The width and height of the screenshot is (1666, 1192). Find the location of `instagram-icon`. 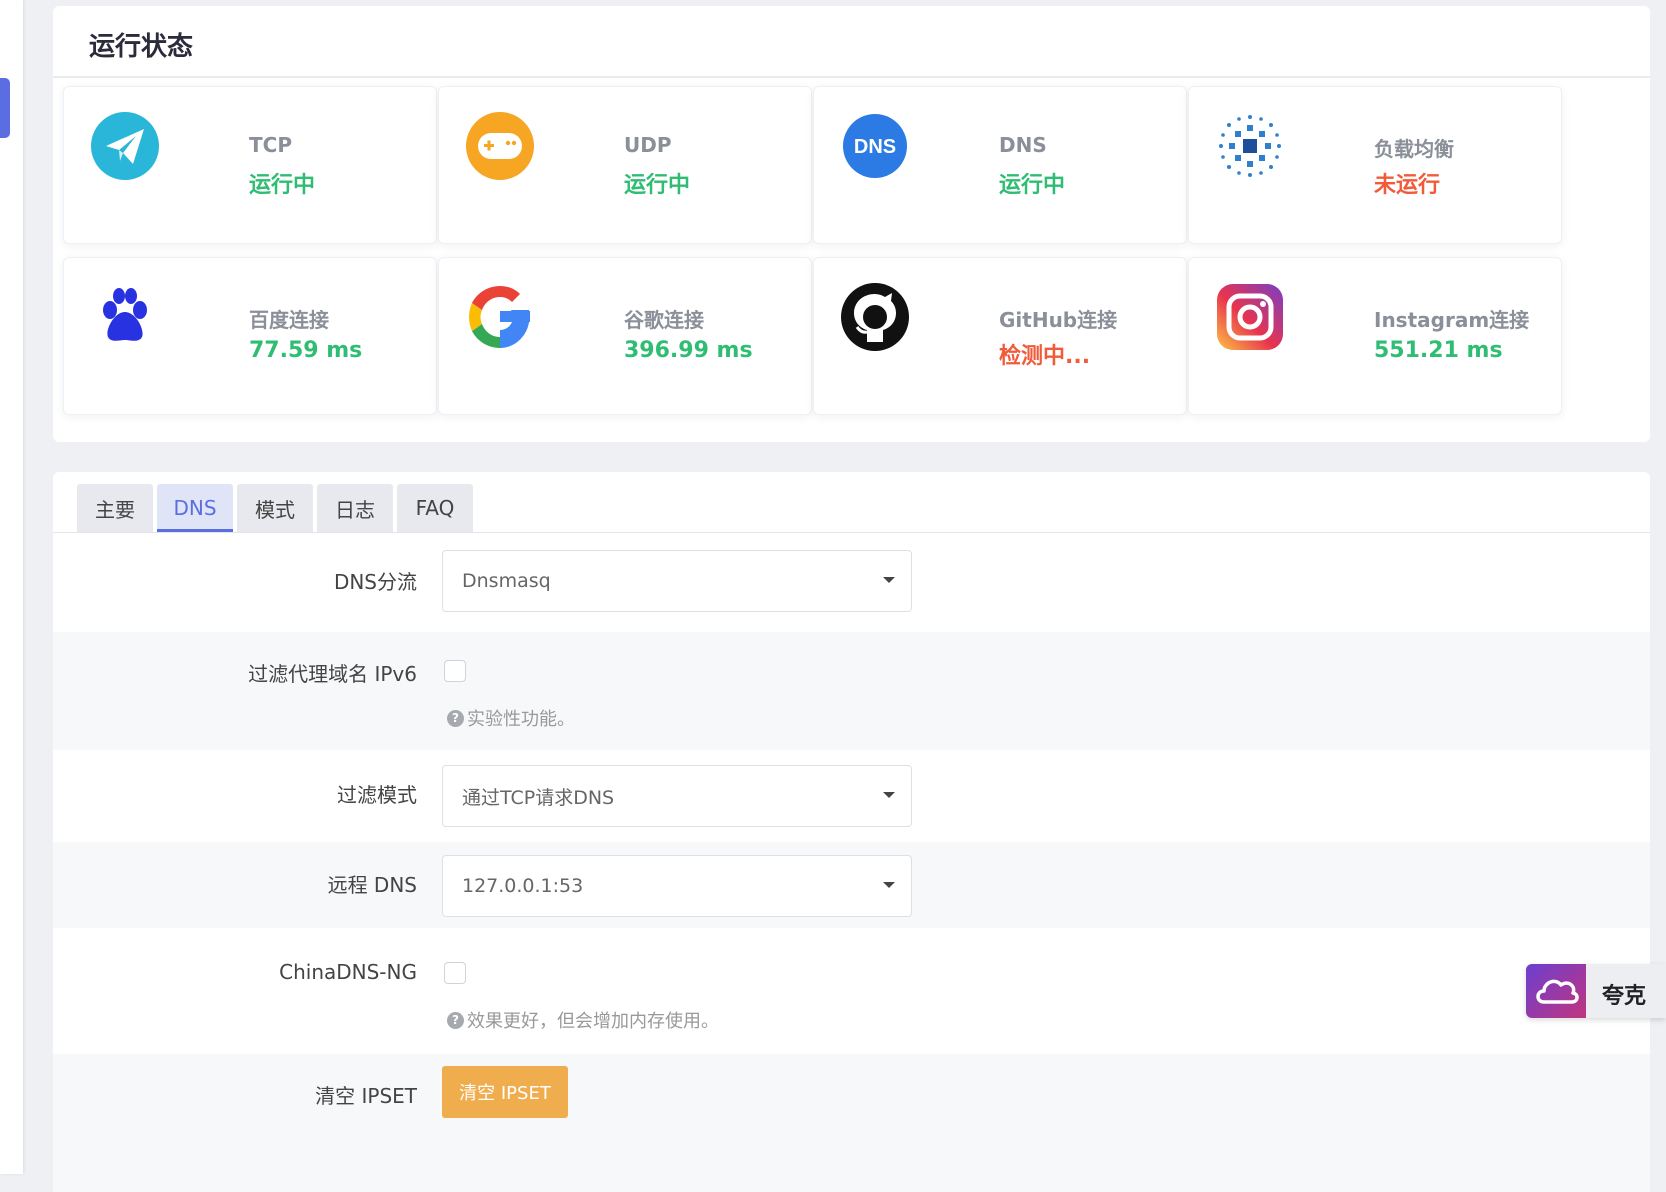

instagram-icon is located at coordinates (1250, 317).